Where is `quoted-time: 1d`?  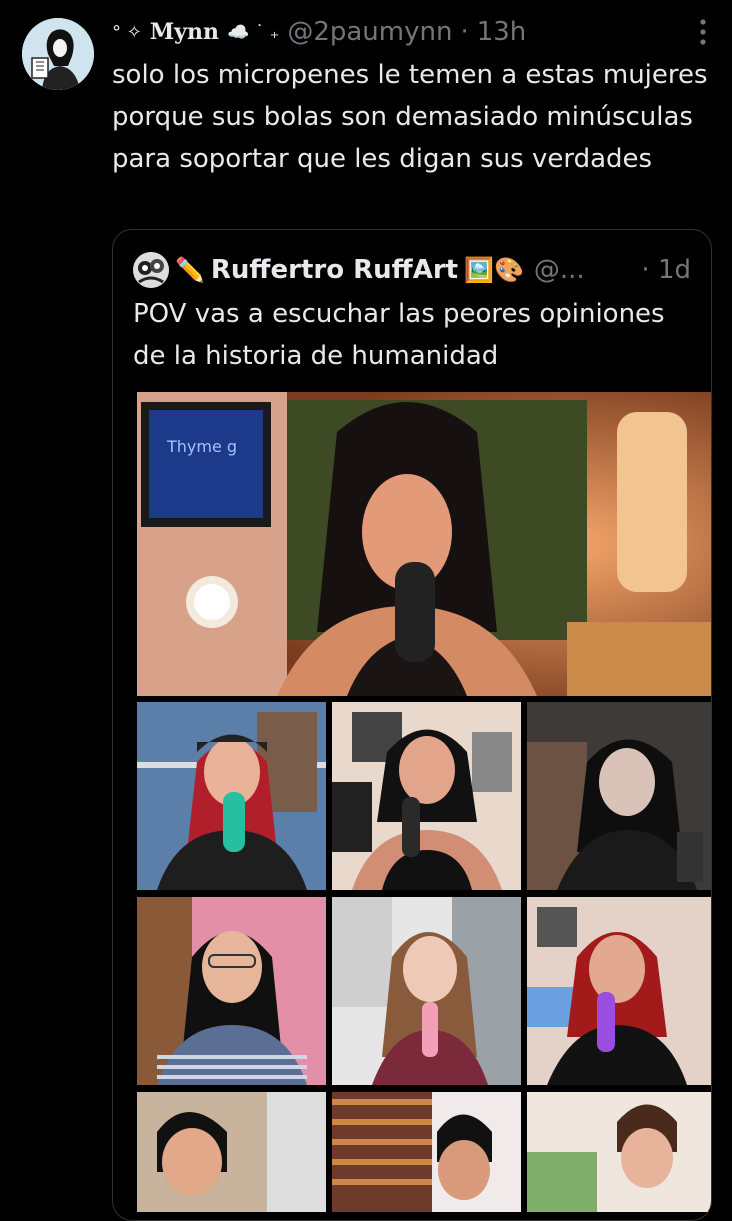
quoted-time: 1d is located at coordinates (674, 270).